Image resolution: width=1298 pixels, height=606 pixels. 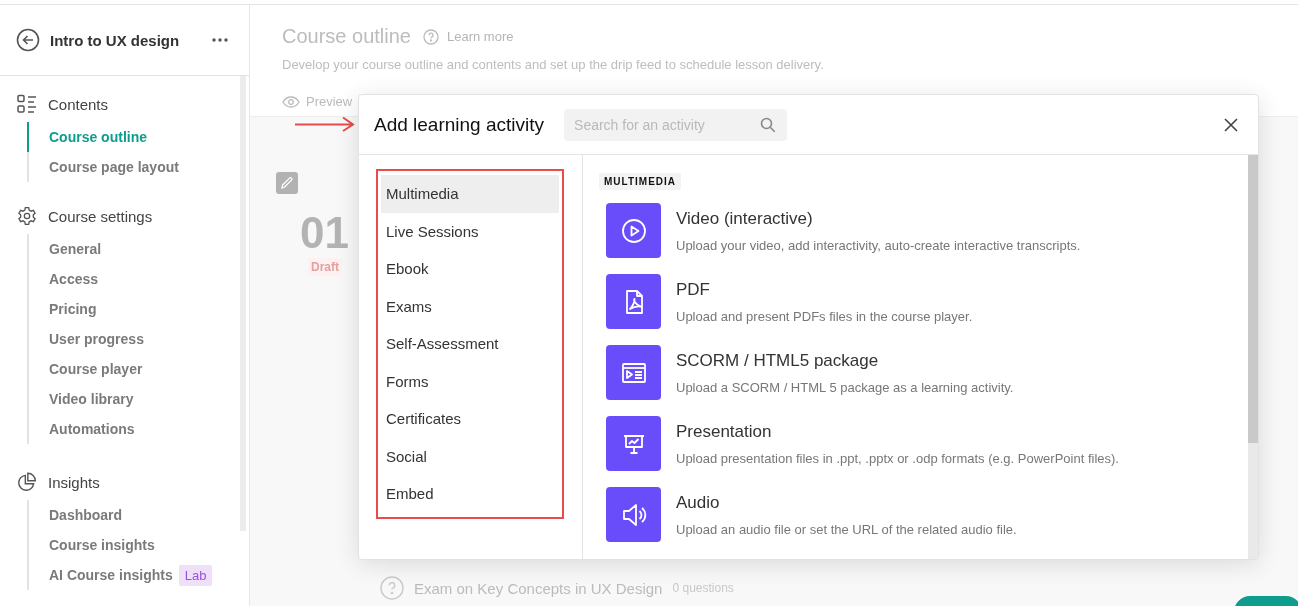 What do you see at coordinates (633, 514) in the screenshot?
I see `speaker-tile-icon` at bounding box center [633, 514].